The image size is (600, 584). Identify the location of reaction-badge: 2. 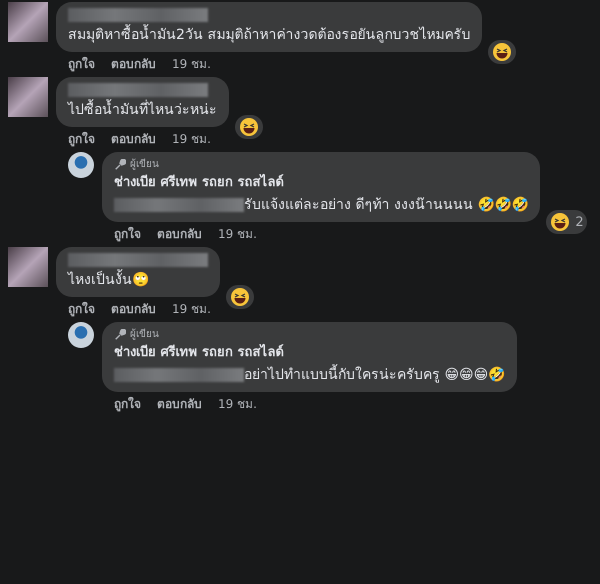
(566, 222).